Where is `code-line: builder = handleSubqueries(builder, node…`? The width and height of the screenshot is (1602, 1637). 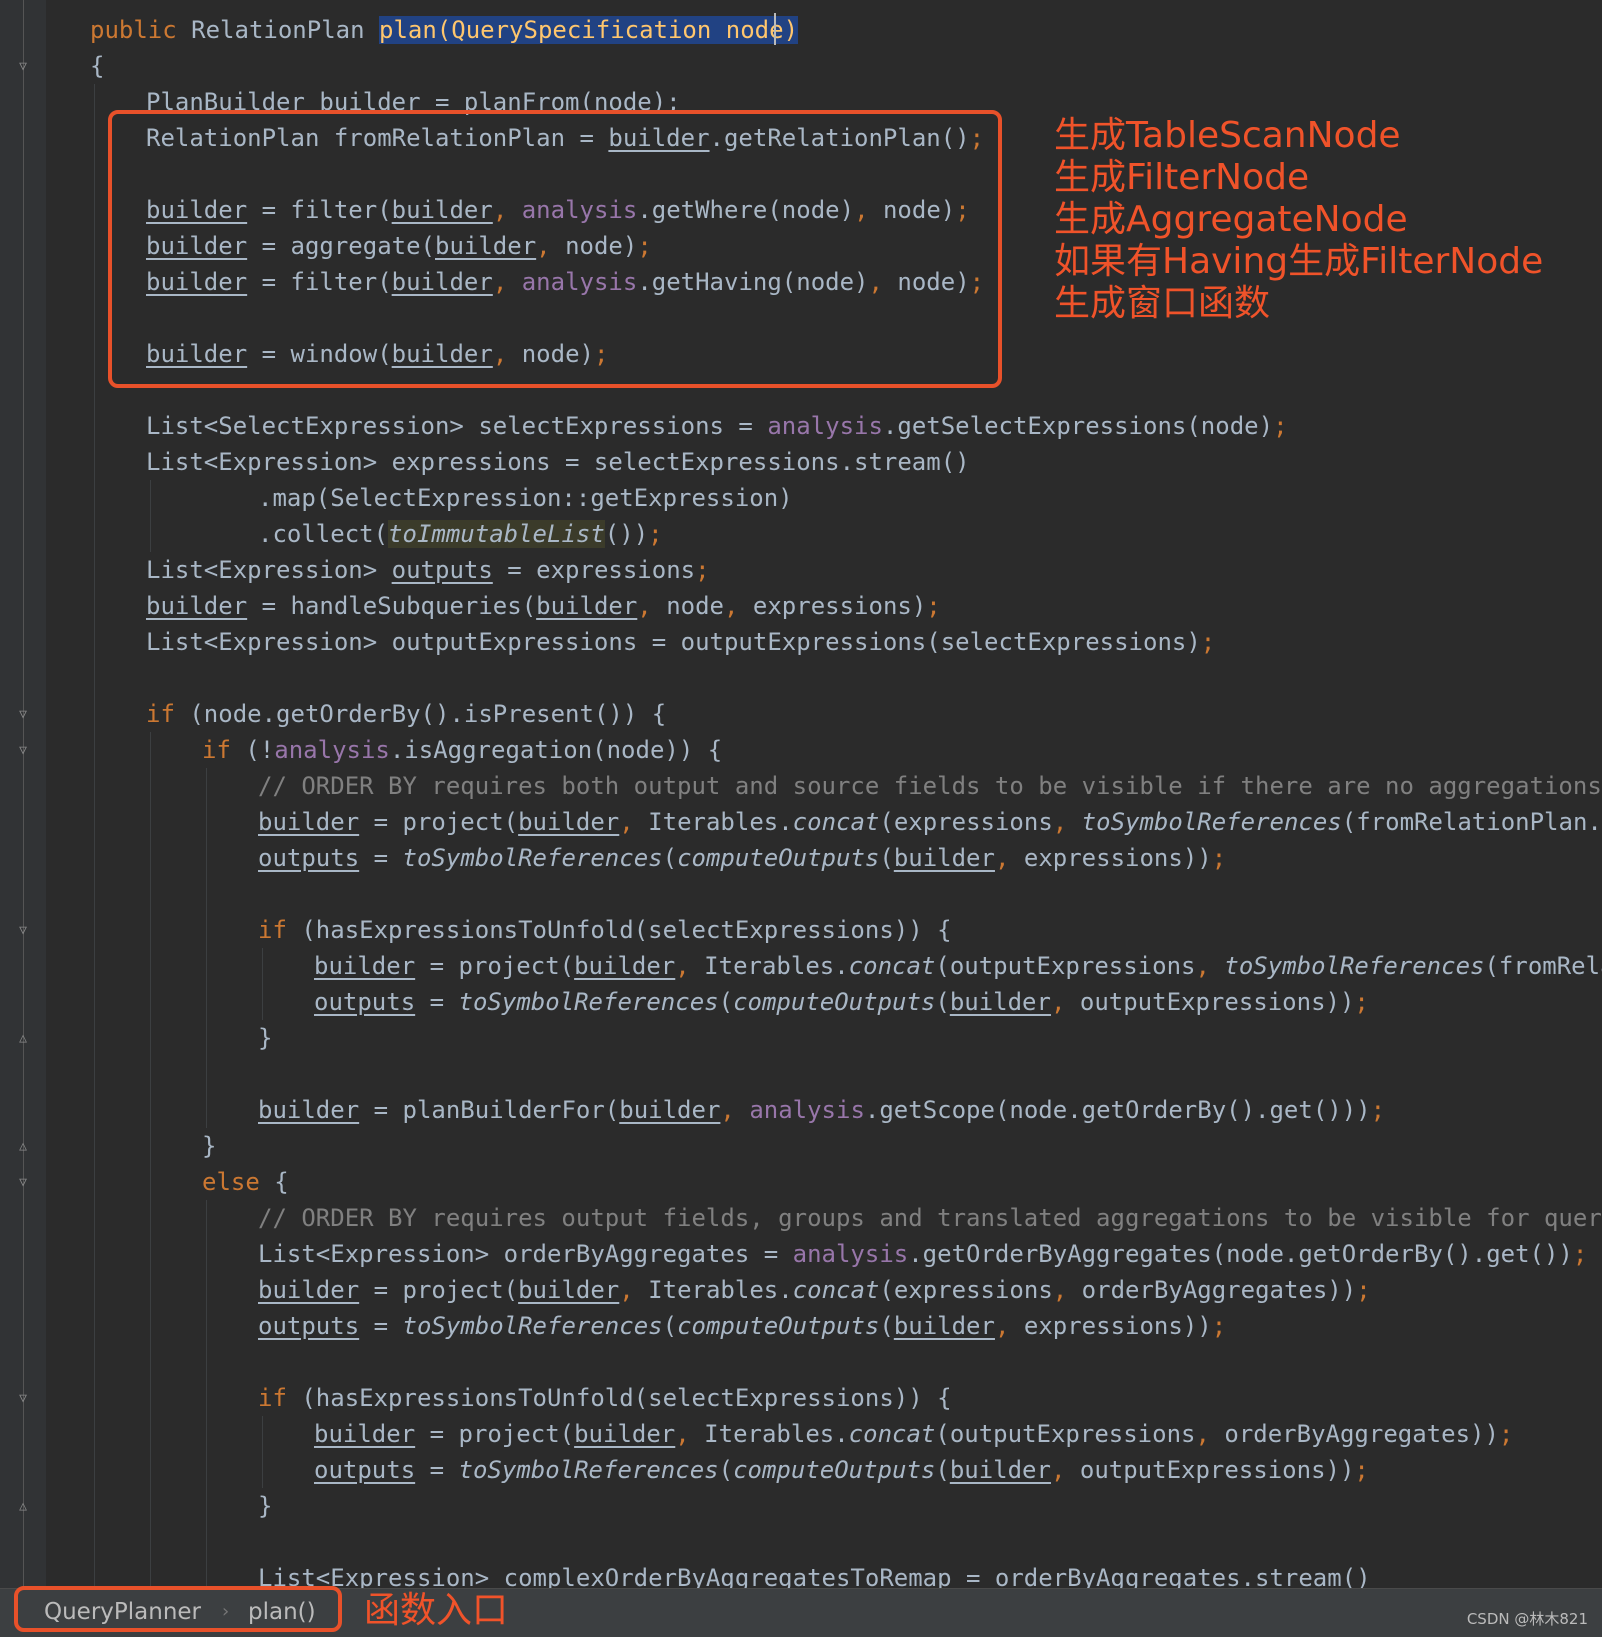 code-line: builder = handleSubqueries(builder, node… is located at coordinates (543, 606).